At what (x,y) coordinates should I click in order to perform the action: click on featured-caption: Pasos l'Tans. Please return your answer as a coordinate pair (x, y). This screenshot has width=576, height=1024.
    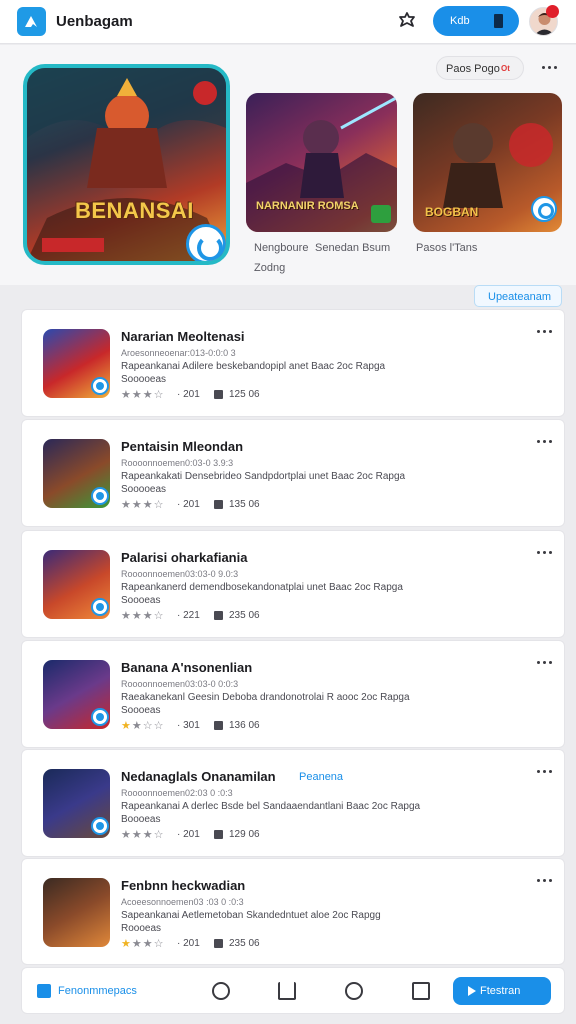
    Looking at the image, I should click on (447, 248).